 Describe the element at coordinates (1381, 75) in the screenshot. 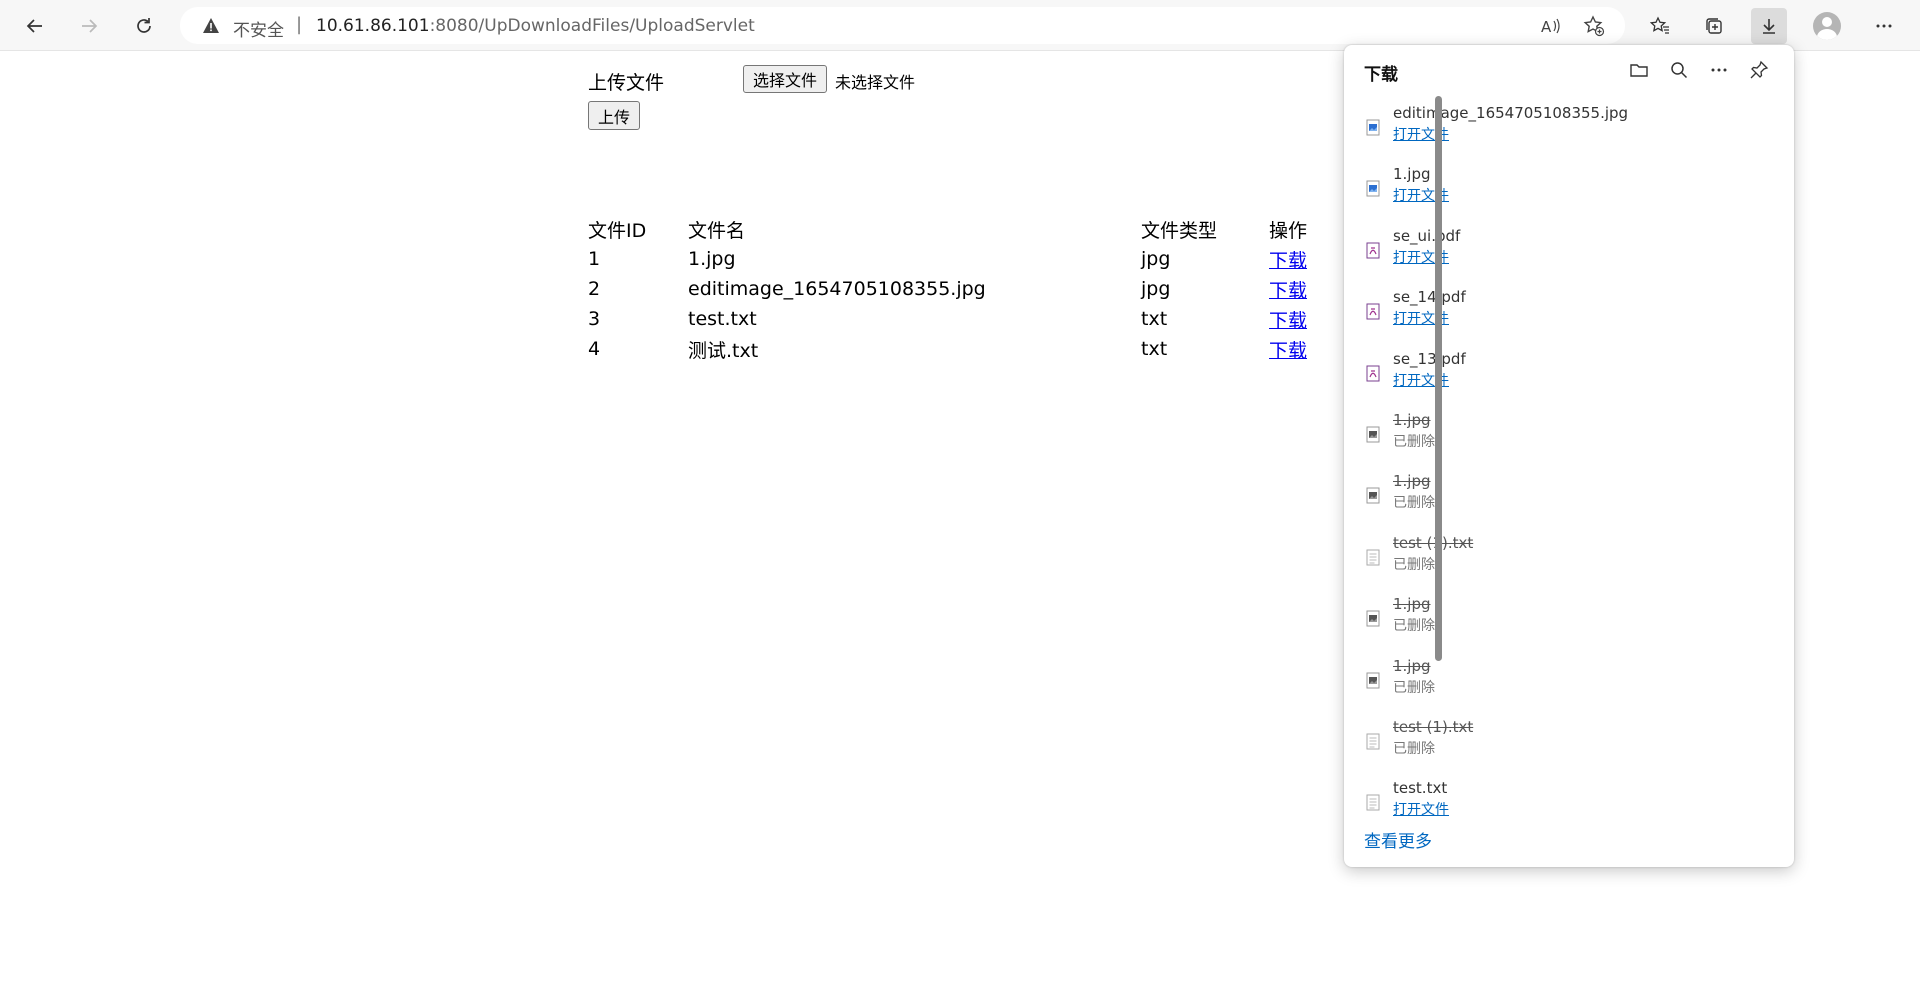

I see `downloads-title: 下载` at that location.